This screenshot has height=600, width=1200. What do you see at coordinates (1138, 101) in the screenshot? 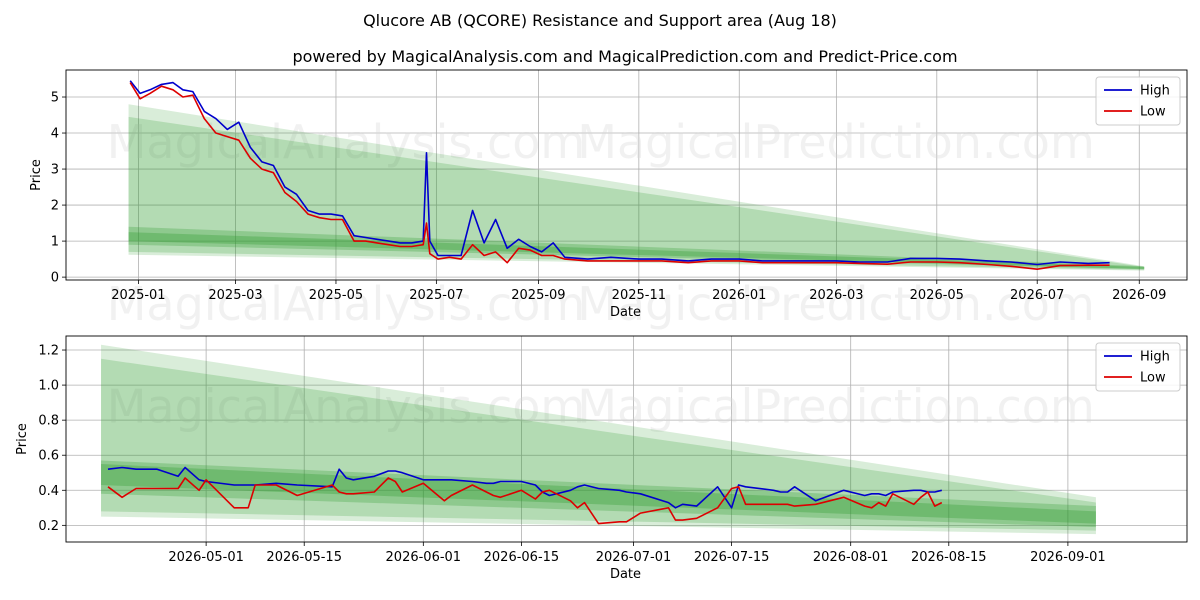
I see `top-legend: High Low` at bounding box center [1138, 101].